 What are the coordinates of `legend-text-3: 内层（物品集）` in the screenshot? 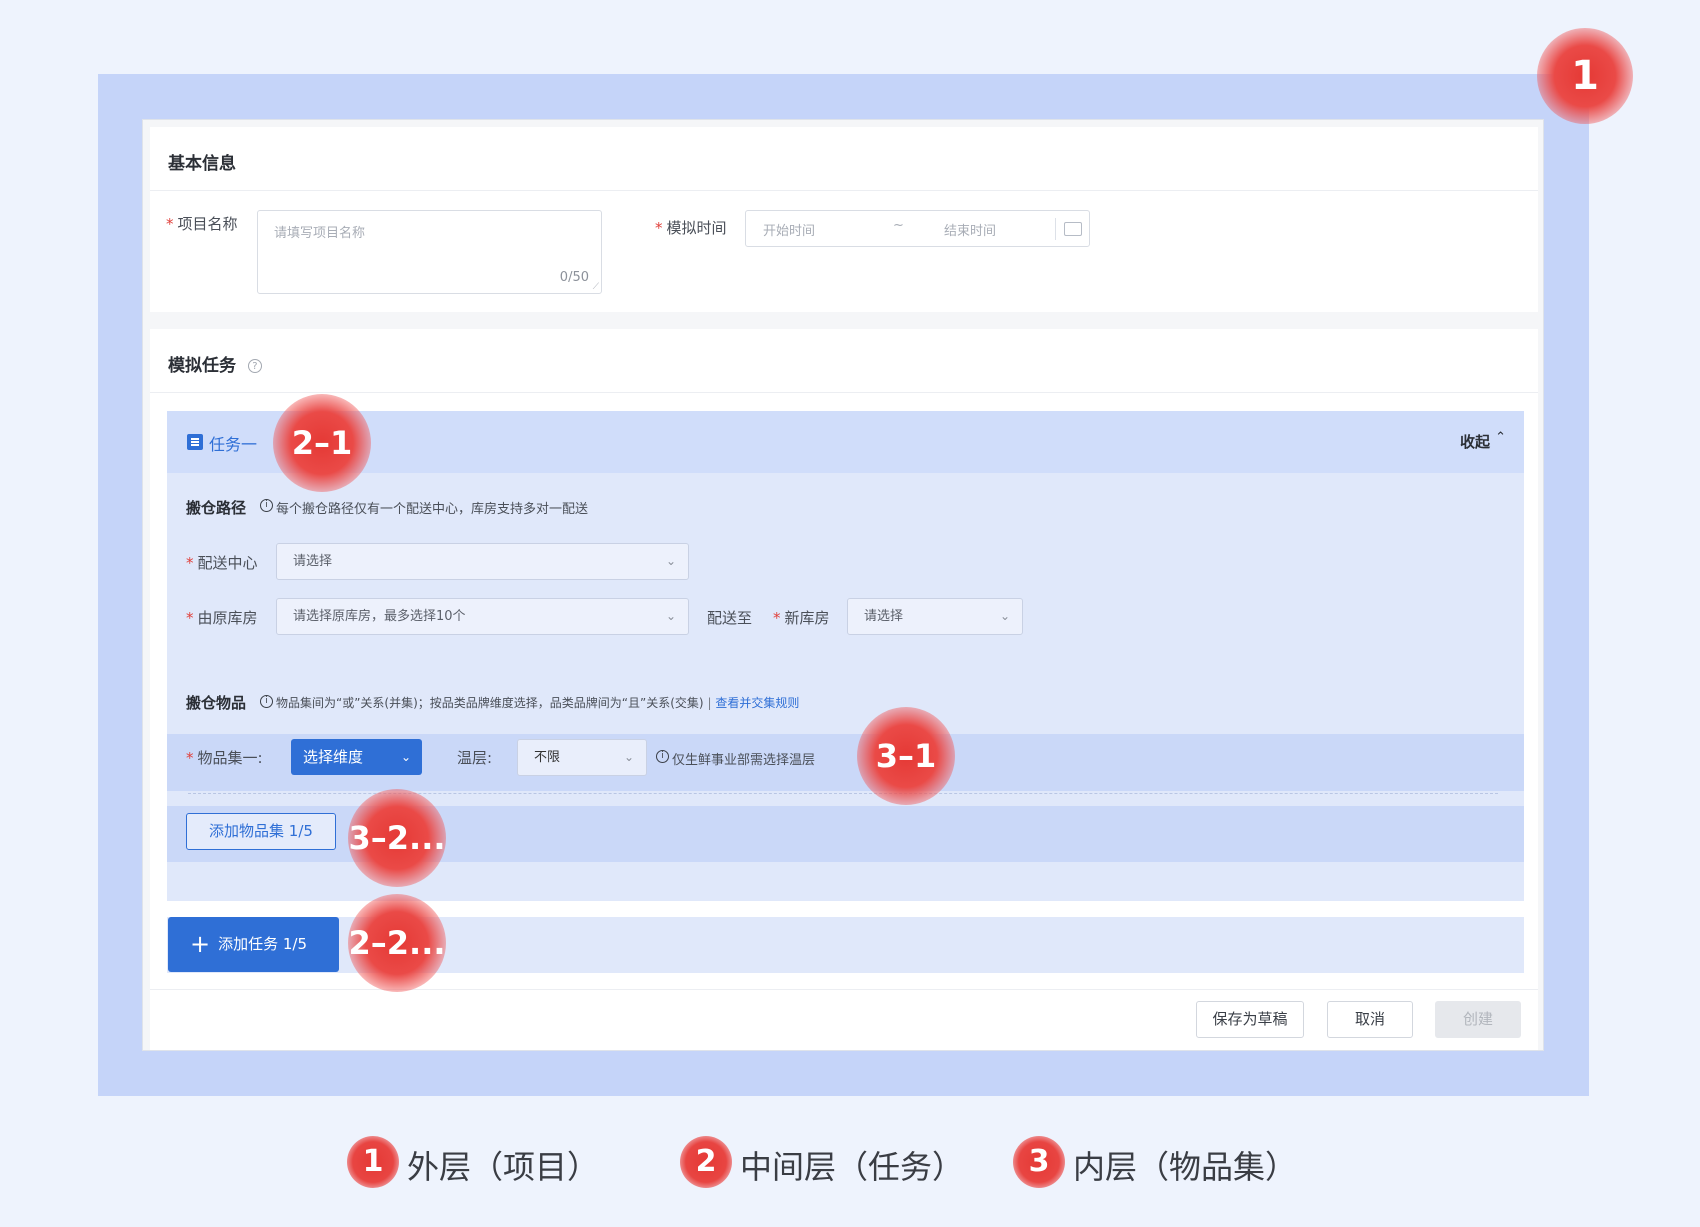 It's located at (1185, 1167).